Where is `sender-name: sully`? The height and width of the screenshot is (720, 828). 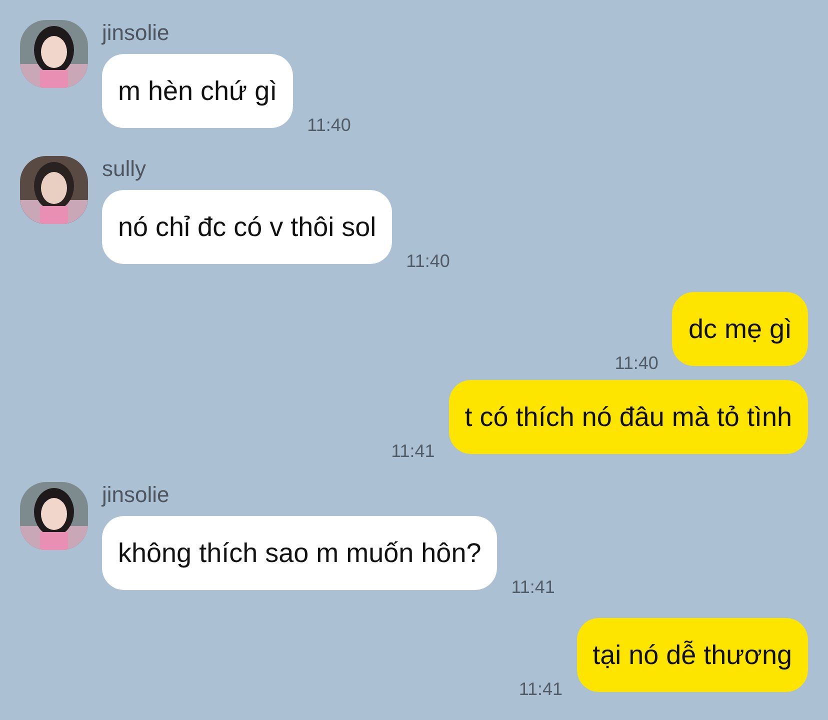
sender-name: sully is located at coordinates (125, 169).